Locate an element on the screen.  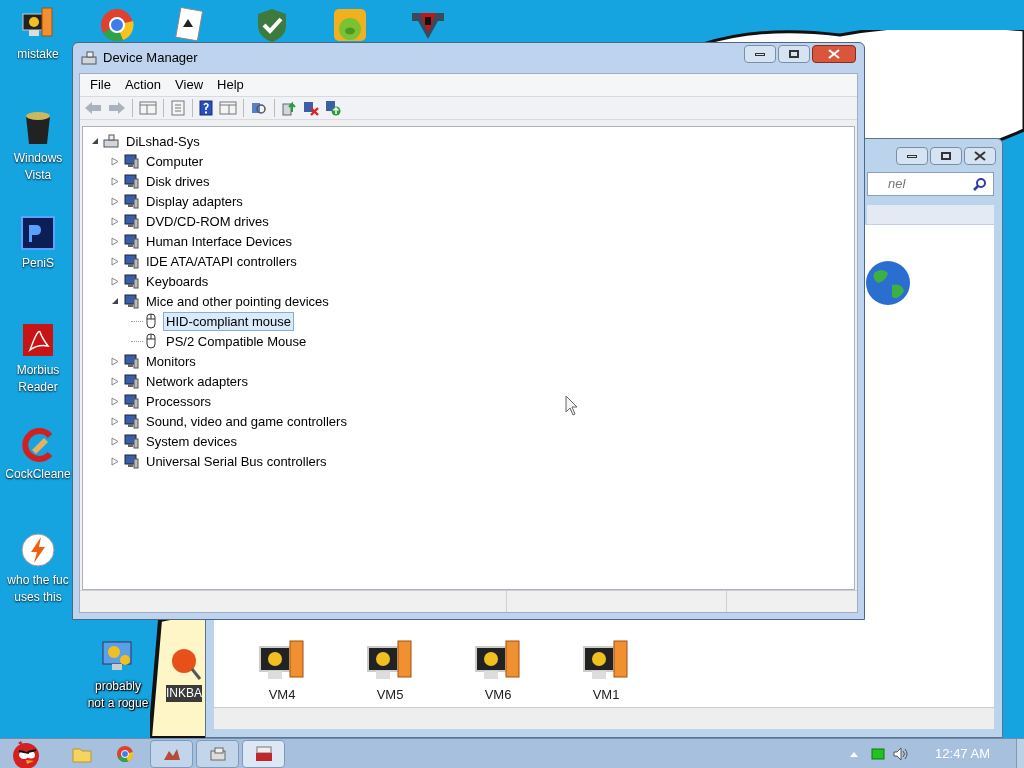
forward-arrow-icon is located at coordinates (117, 108).